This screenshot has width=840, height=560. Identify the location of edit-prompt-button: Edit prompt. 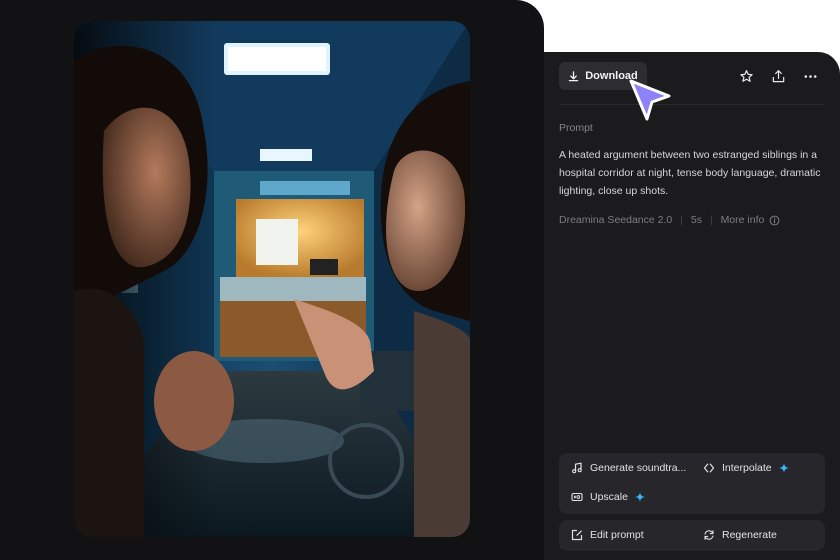
(607, 535).